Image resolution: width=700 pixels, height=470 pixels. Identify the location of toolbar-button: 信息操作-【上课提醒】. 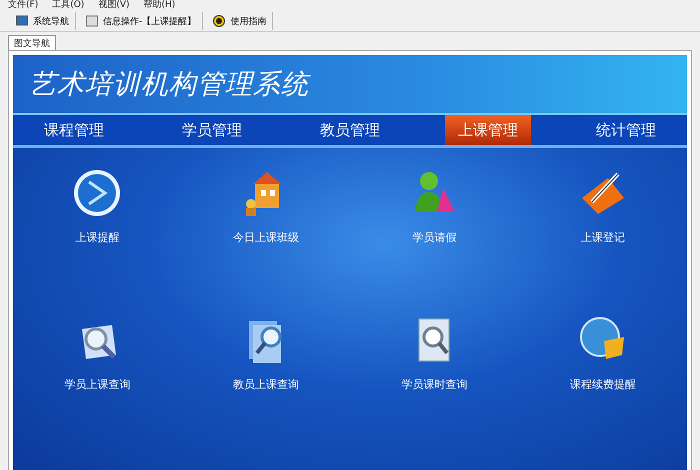
(142, 21).